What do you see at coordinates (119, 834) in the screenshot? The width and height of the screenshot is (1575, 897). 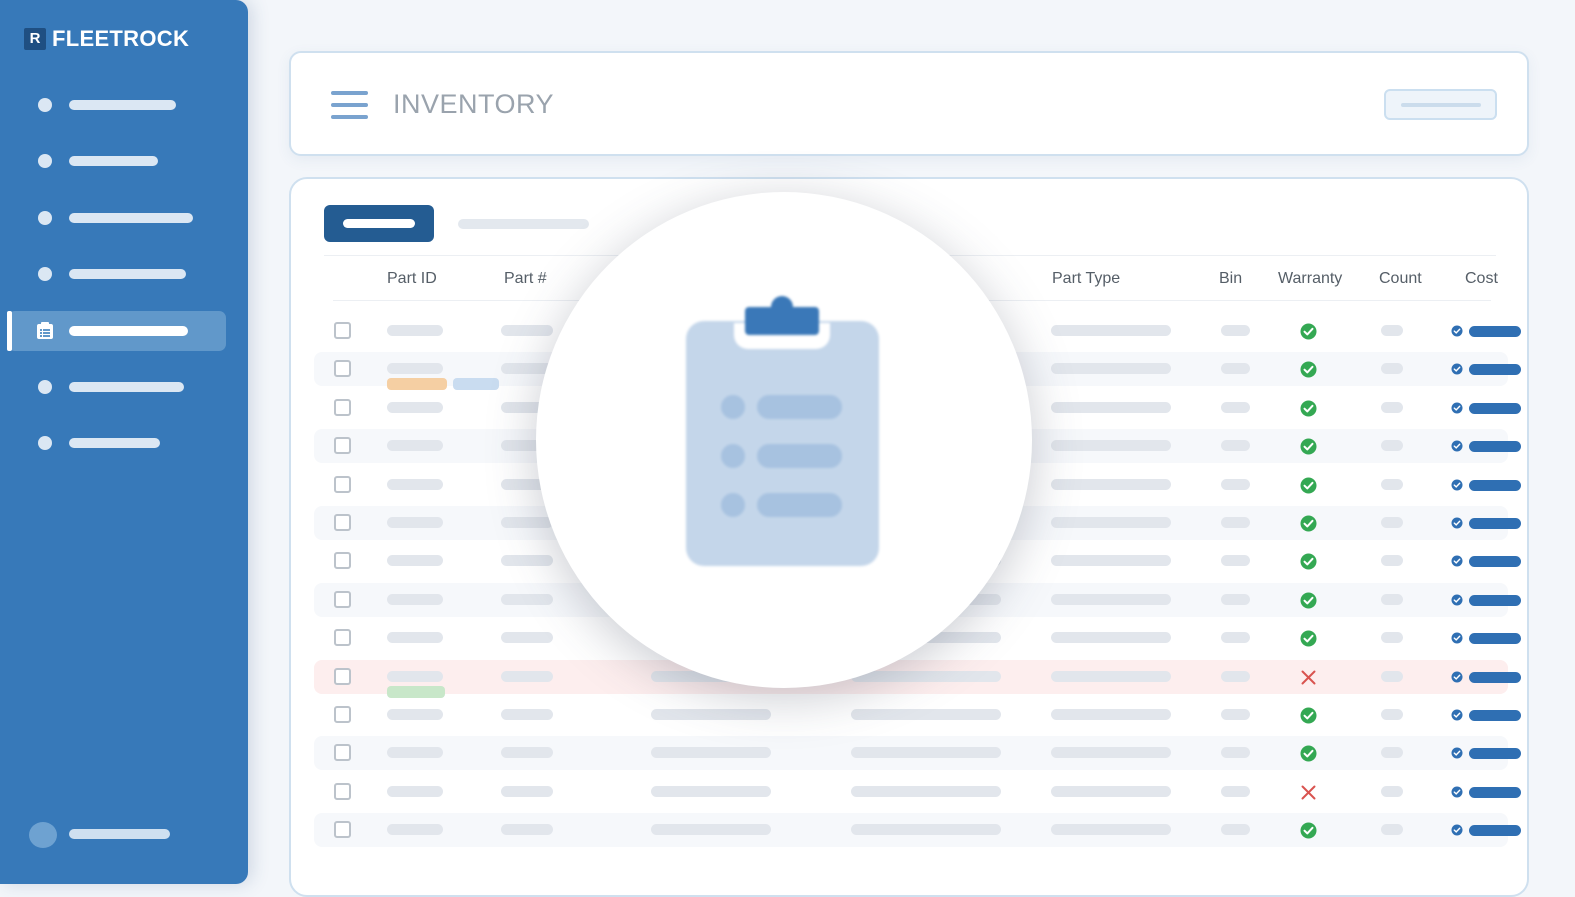 I see `user-name-placeholder` at bounding box center [119, 834].